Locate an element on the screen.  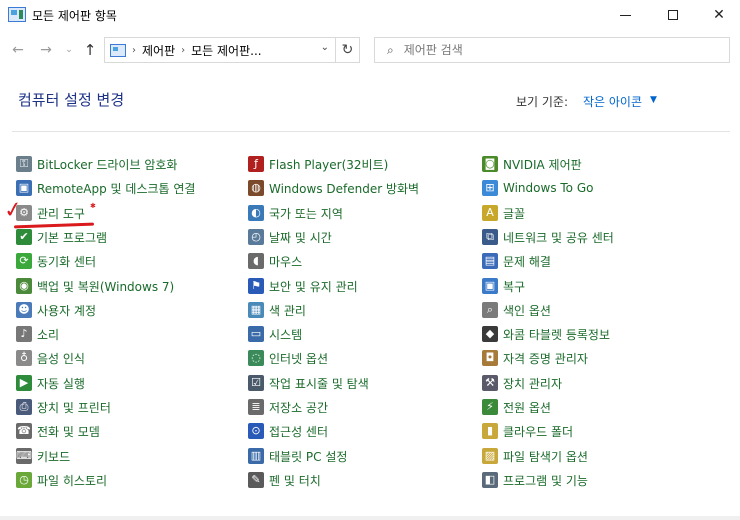
control-panel-item: ◧ 프로그램 및 기능 is located at coordinates (535, 480).